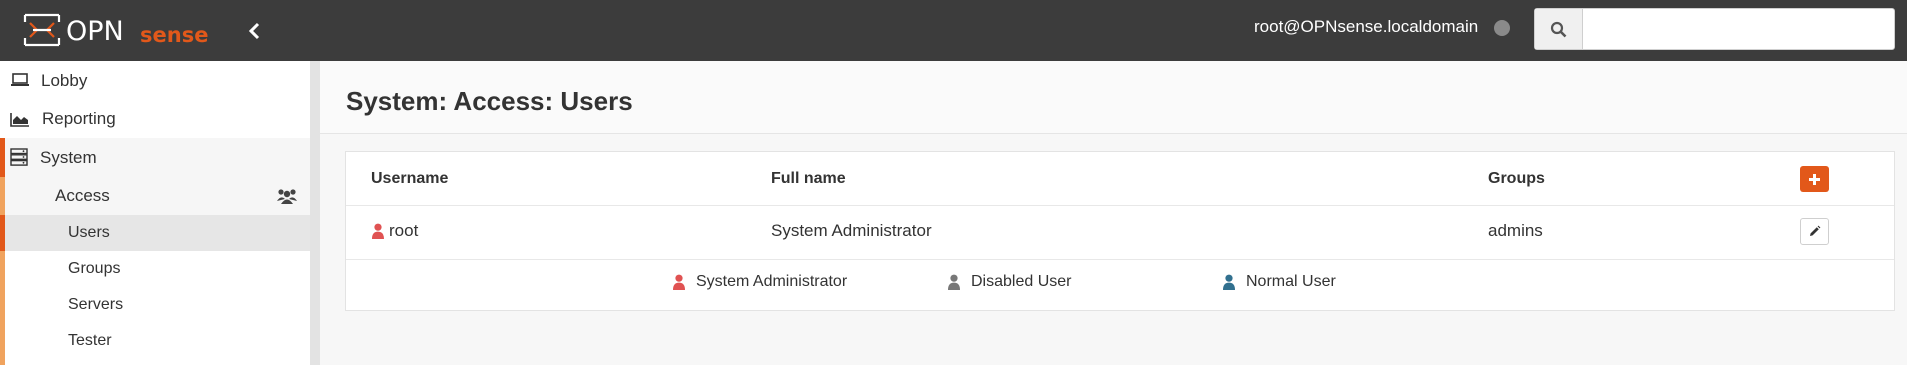  What do you see at coordinates (1366, 27) in the screenshot?
I see `user-label: root@OPNsense.localdomain` at bounding box center [1366, 27].